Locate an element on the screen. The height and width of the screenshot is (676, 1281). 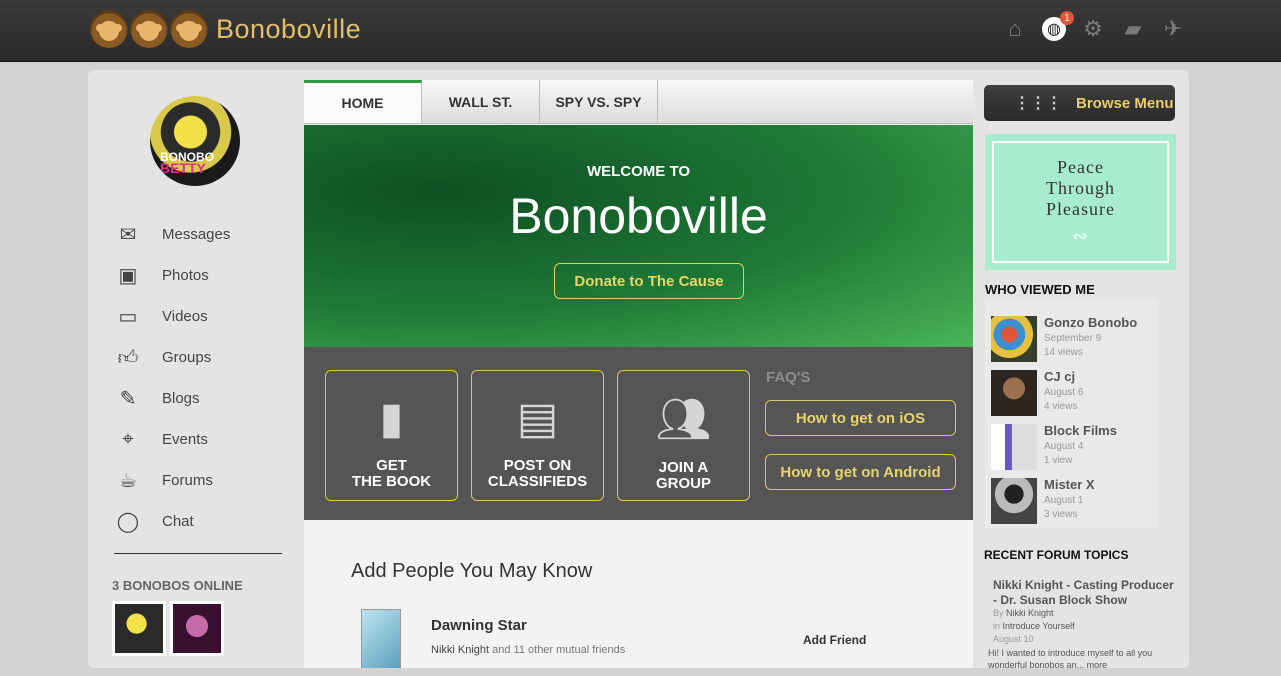
sidebar-item-label: Messages is located at coordinates (196, 234).